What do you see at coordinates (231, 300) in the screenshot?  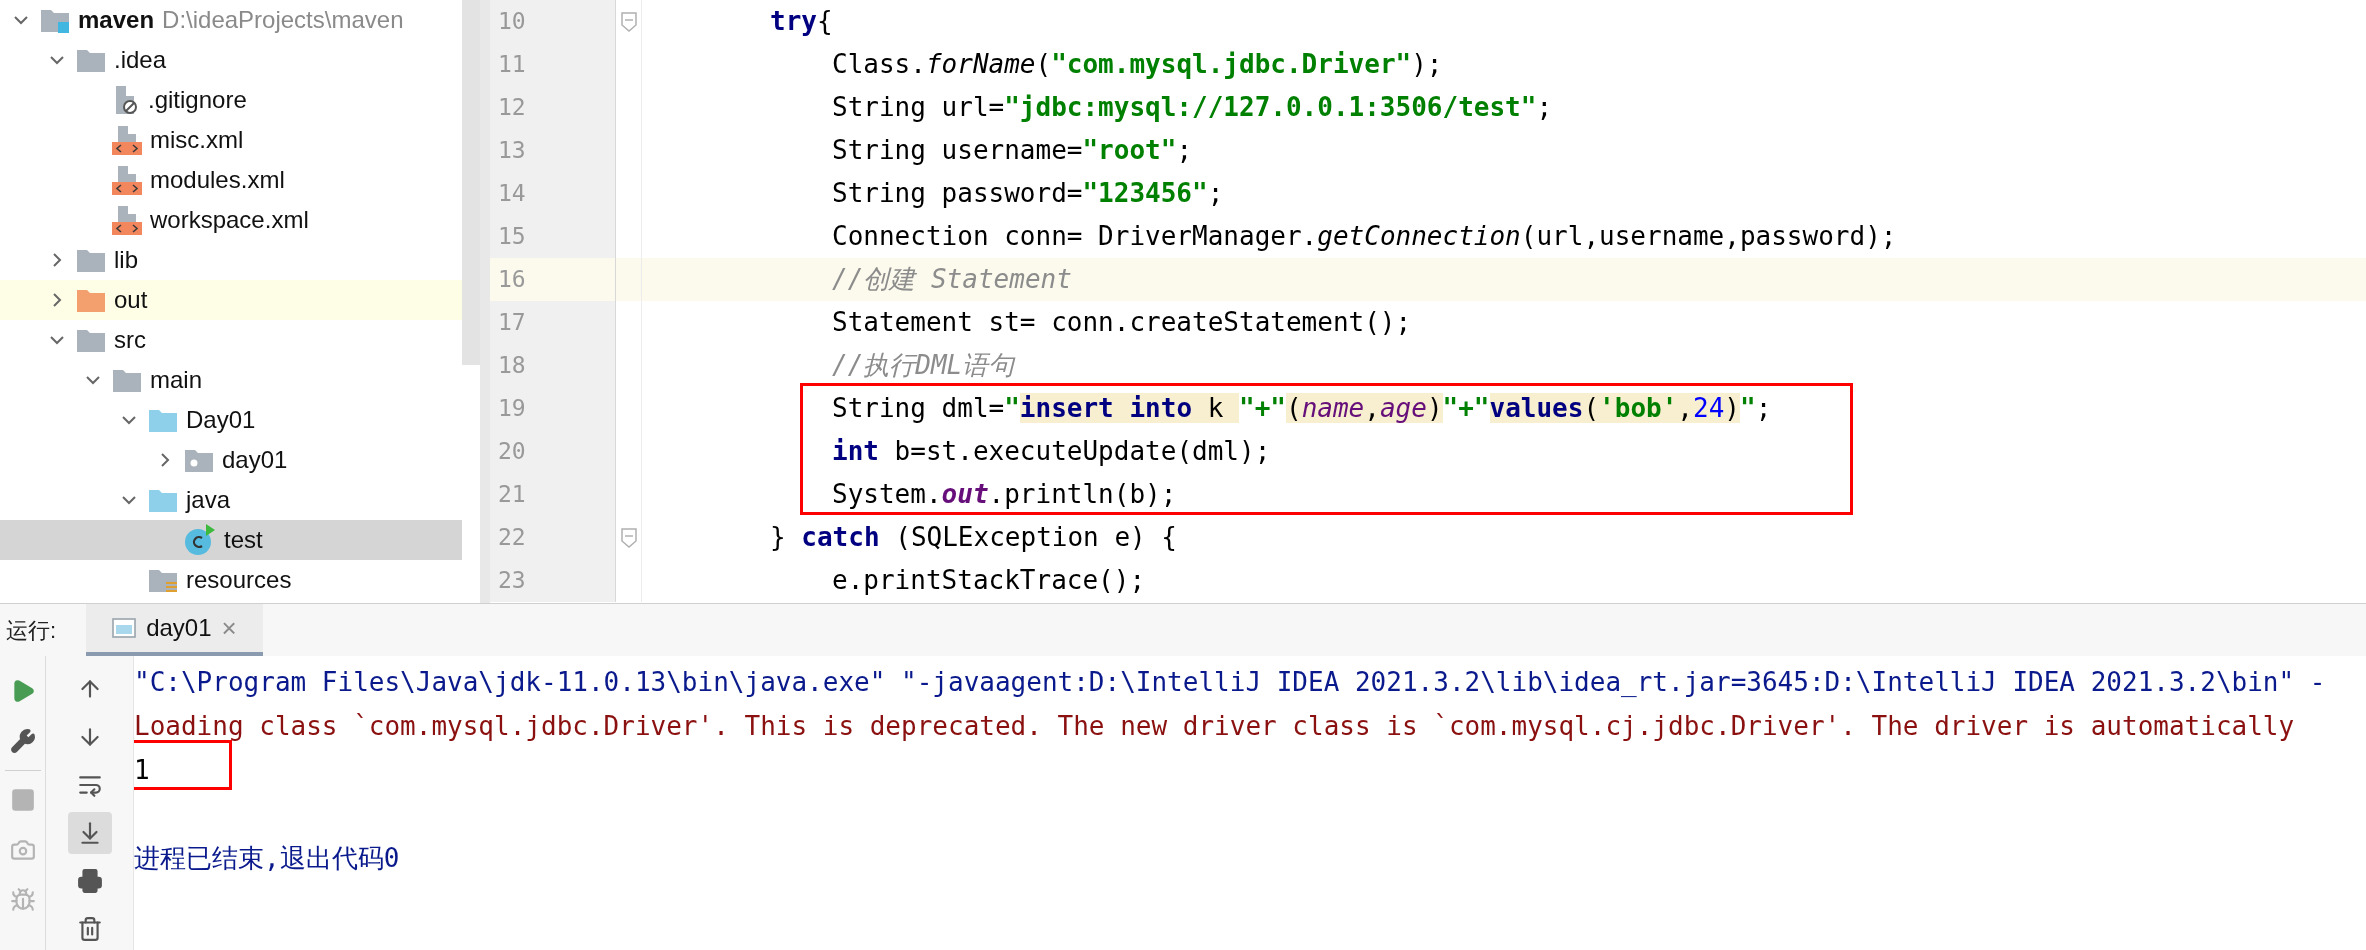 I see `tree-row: out` at bounding box center [231, 300].